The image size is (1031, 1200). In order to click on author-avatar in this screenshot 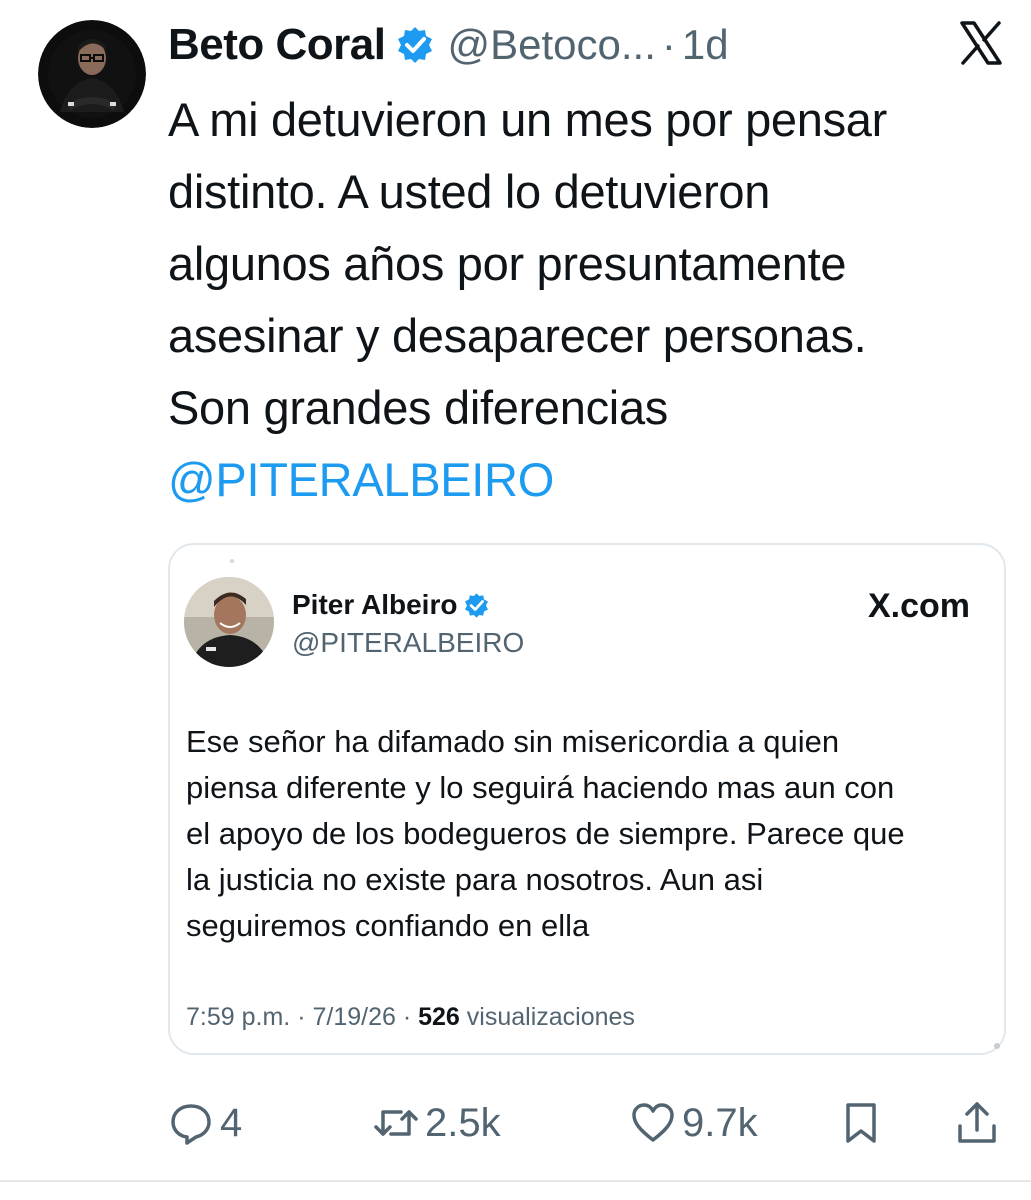, I will do `click(92, 74)`.